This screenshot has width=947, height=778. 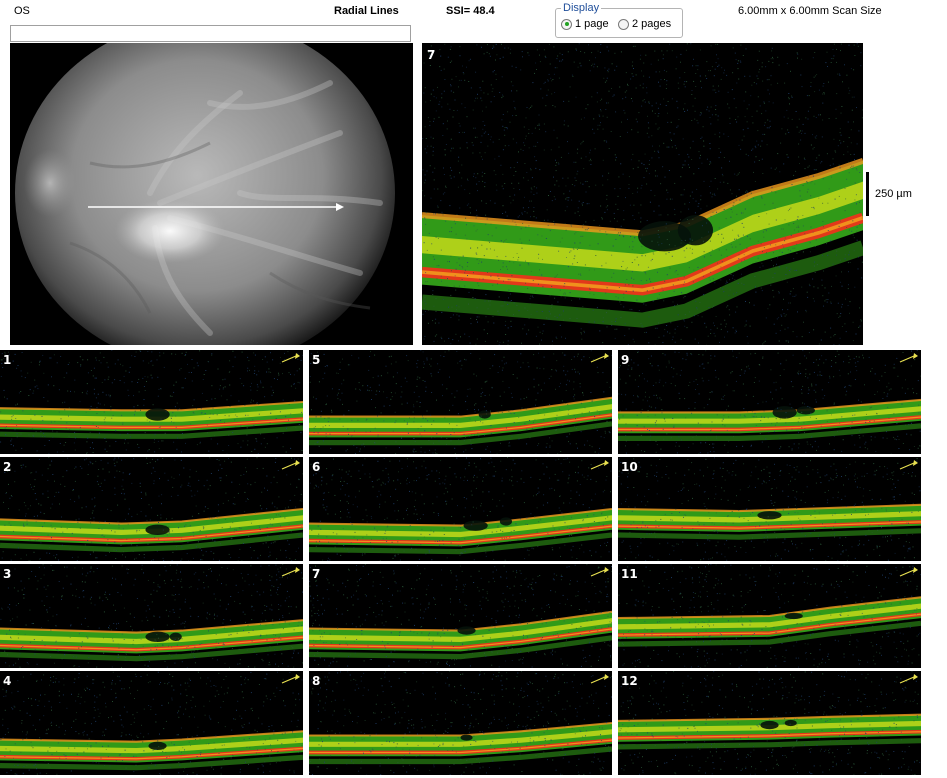 I want to click on scan-thumbnail-10: 10, so click(x=769, y=509).